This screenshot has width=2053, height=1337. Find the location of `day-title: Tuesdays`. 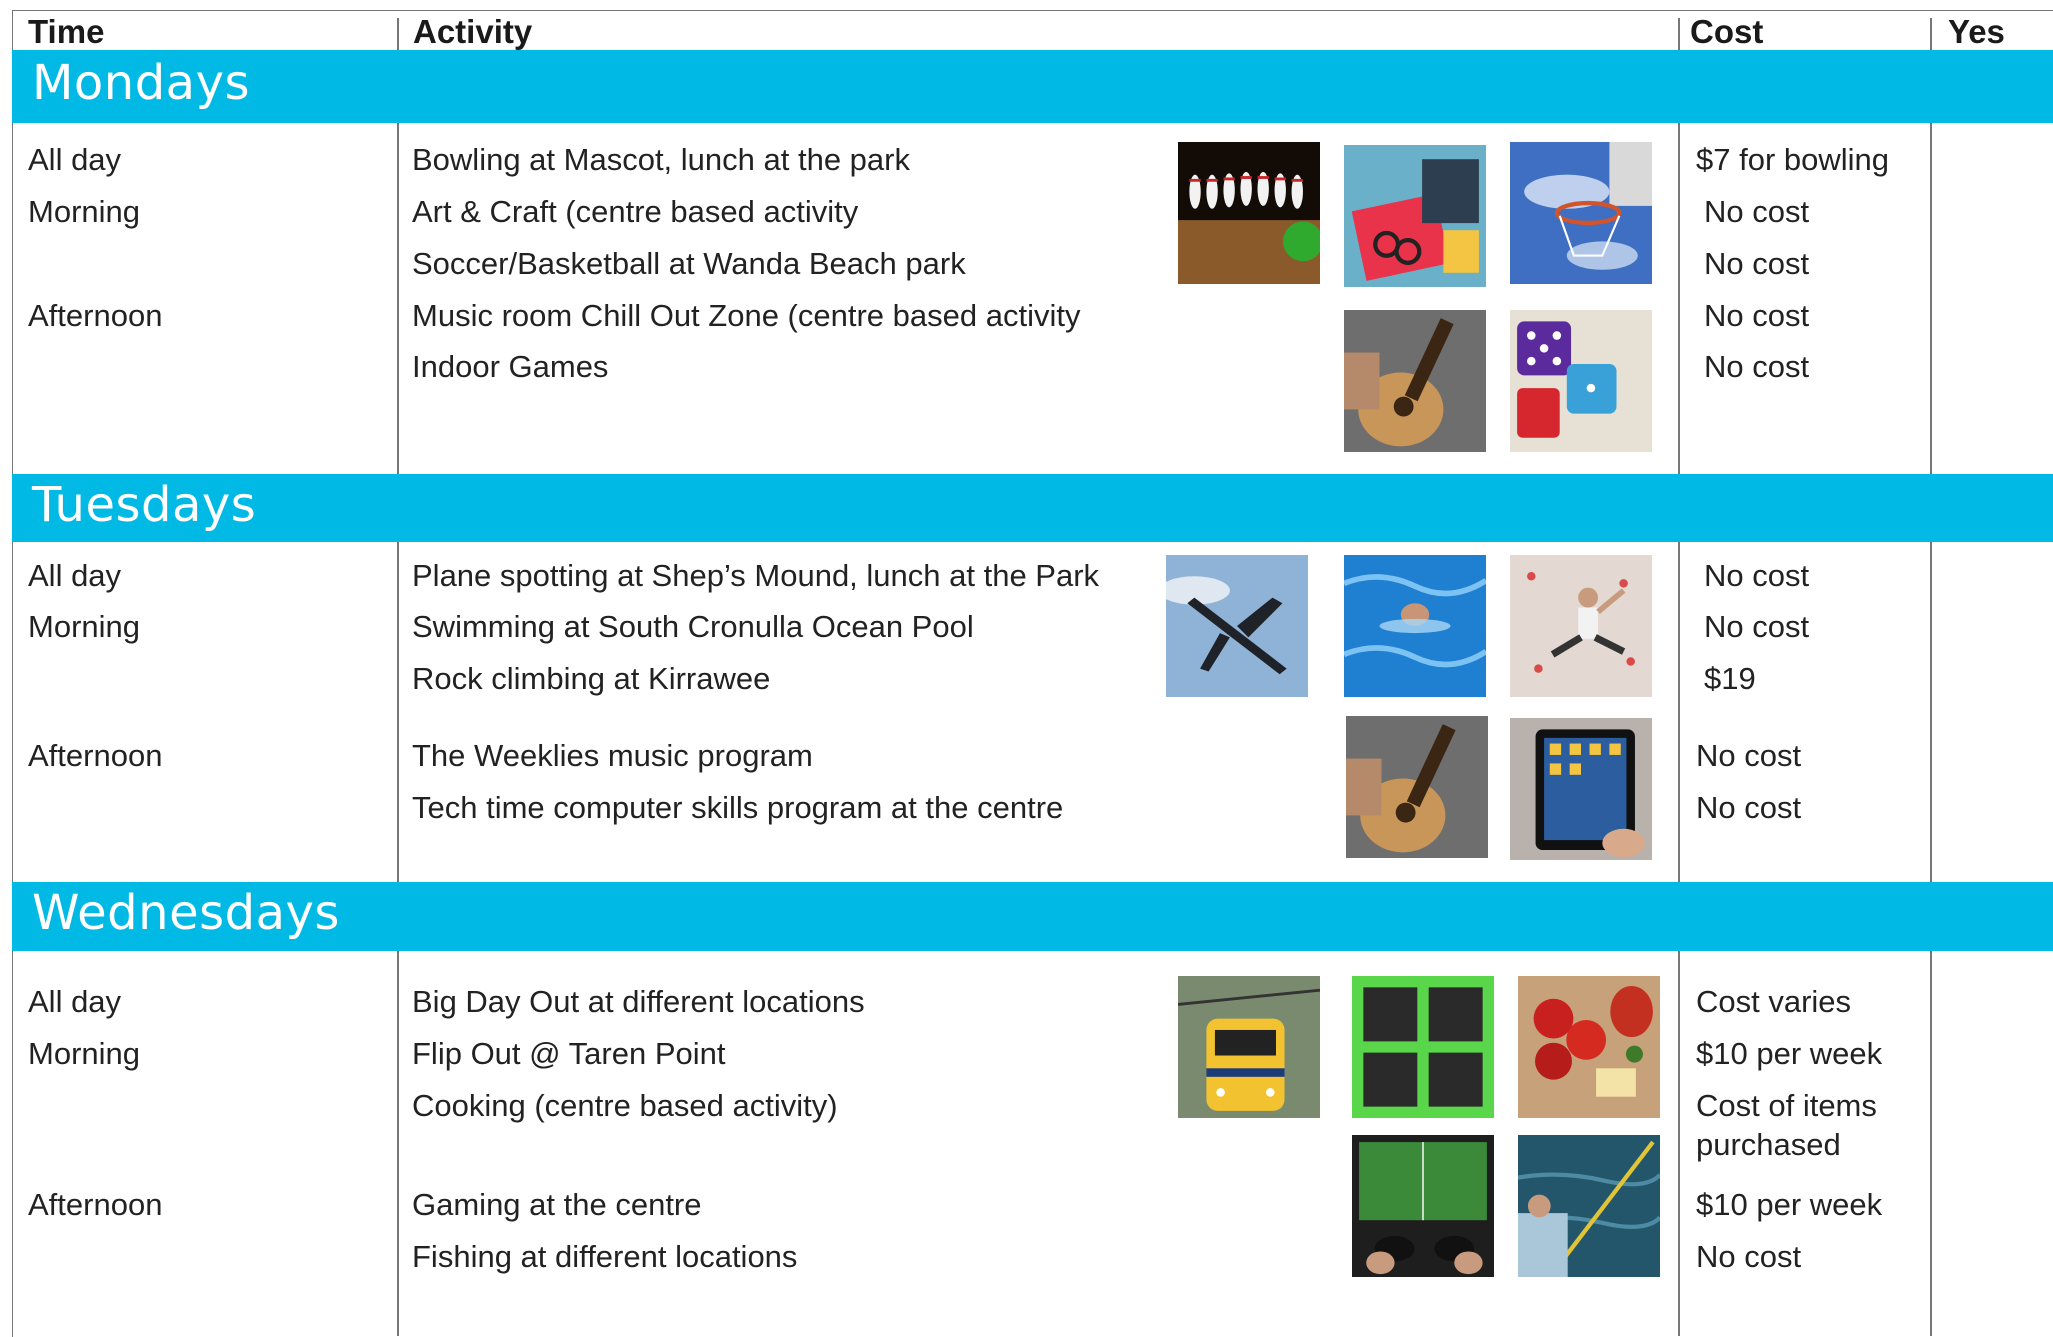

day-title: Tuesdays is located at coordinates (144, 505).